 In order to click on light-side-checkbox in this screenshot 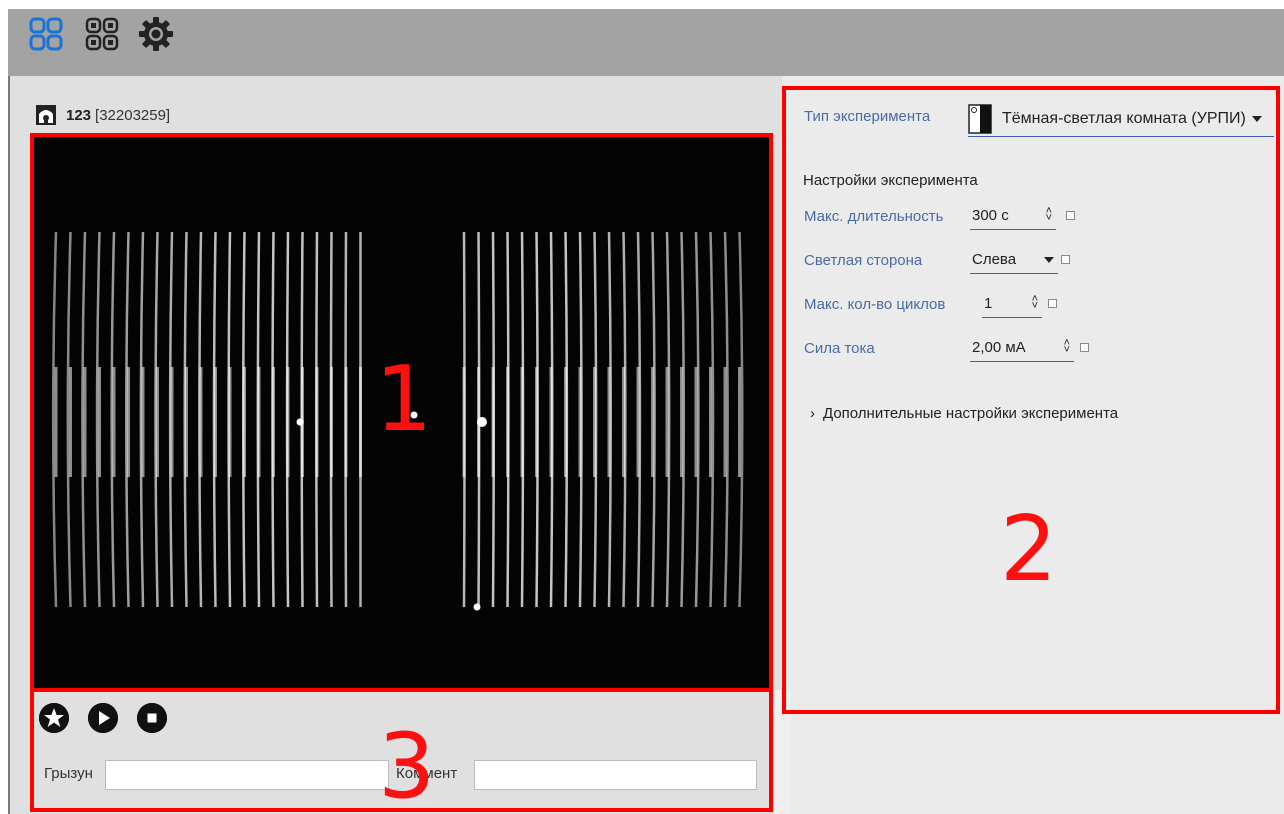, I will do `click(1065, 259)`.